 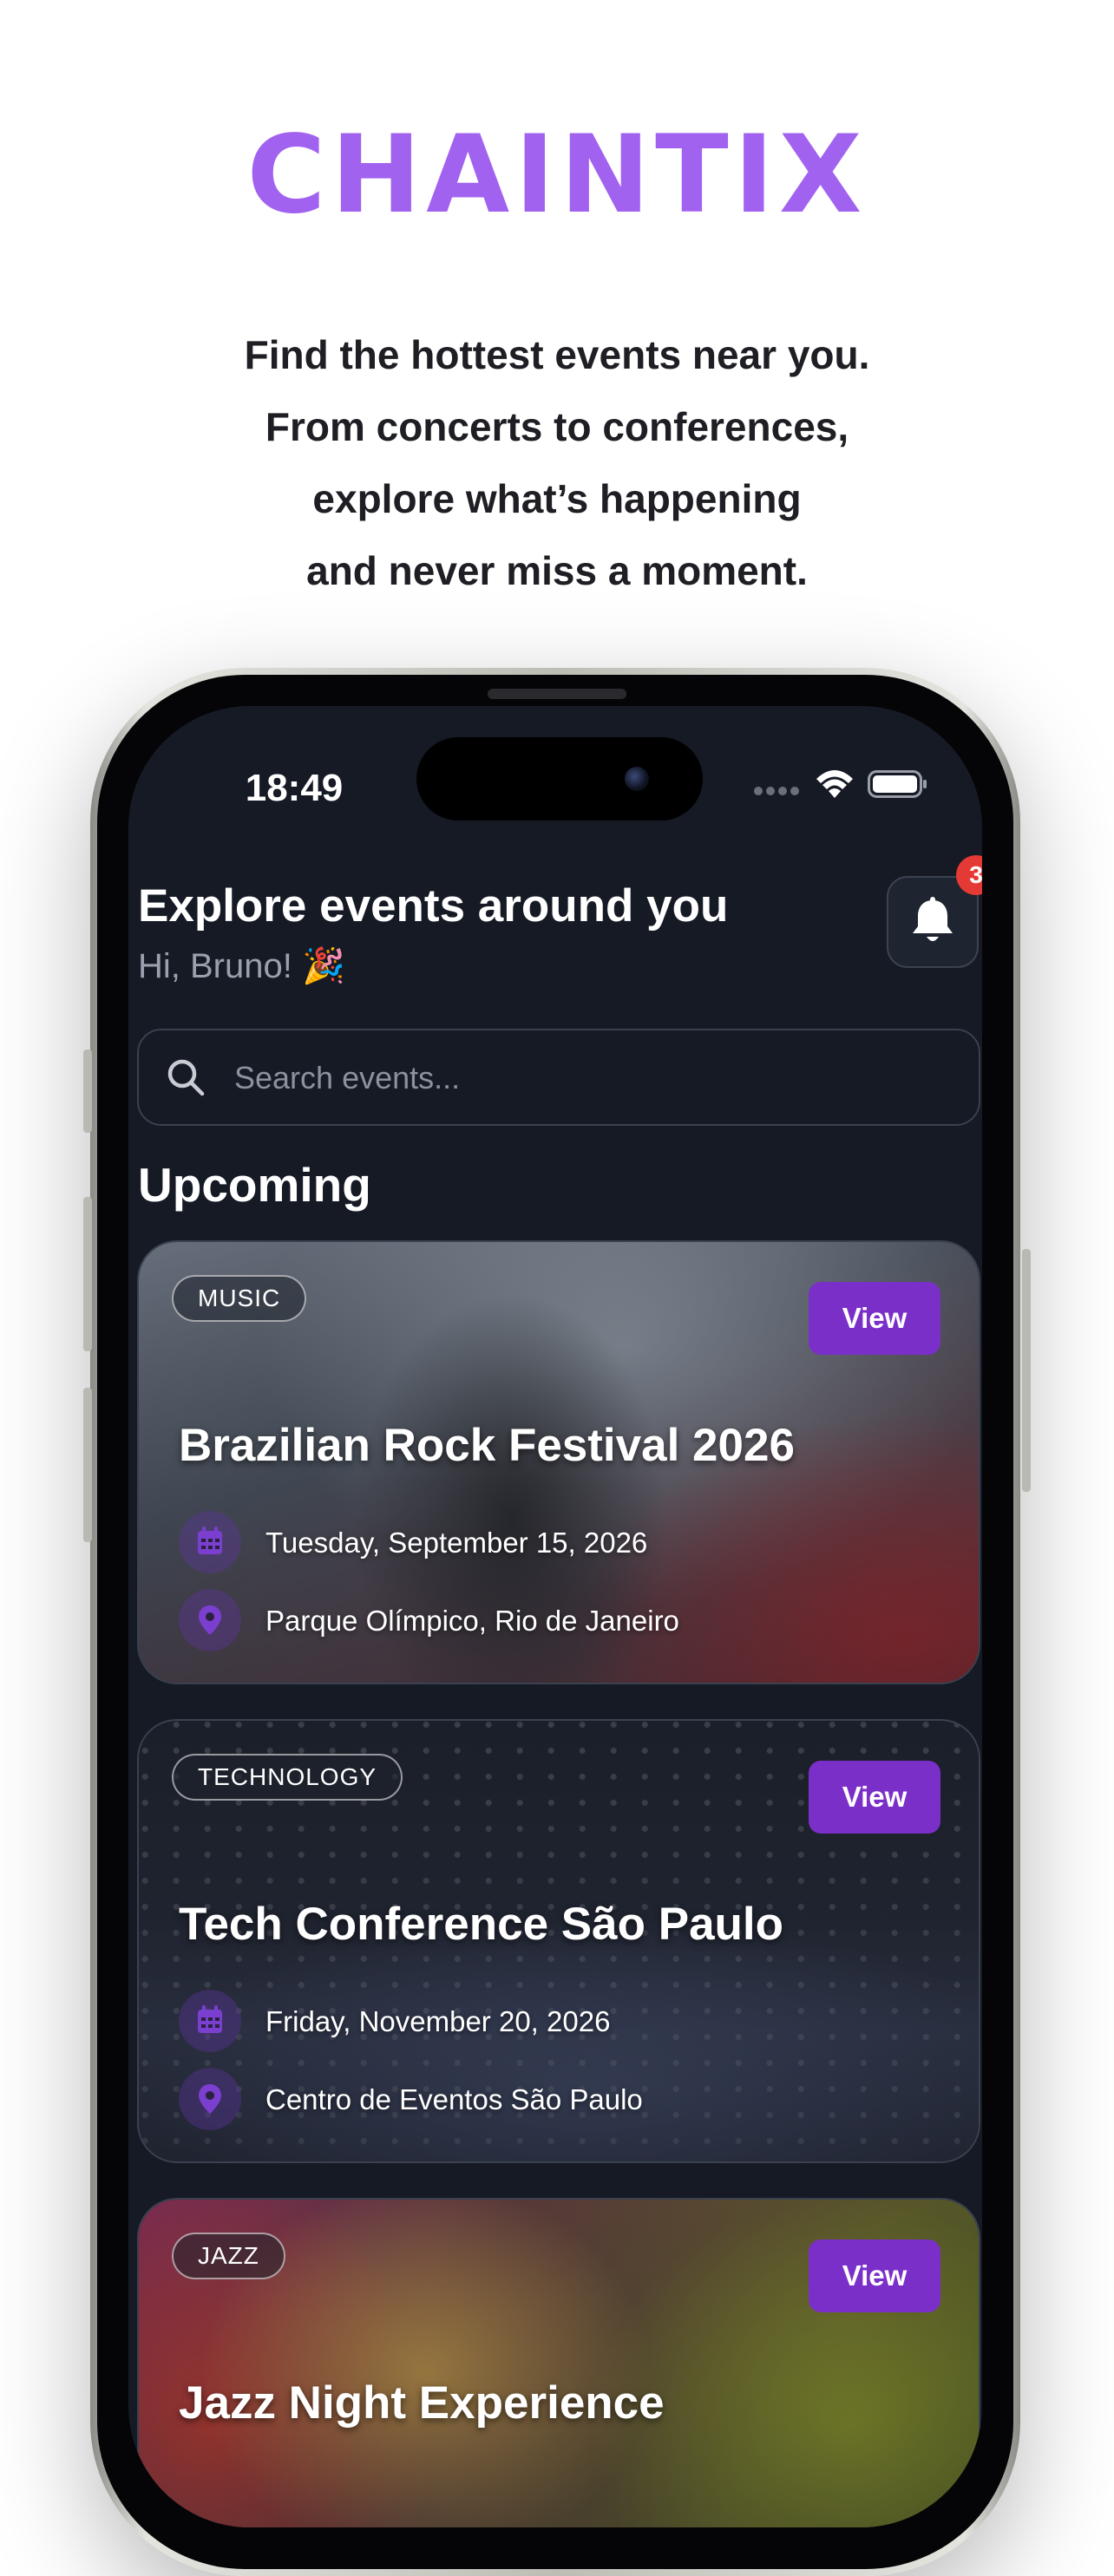 What do you see at coordinates (88, 1465) in the screenshot?
I see `volume-down-button` at bounding box center [88, 1465].